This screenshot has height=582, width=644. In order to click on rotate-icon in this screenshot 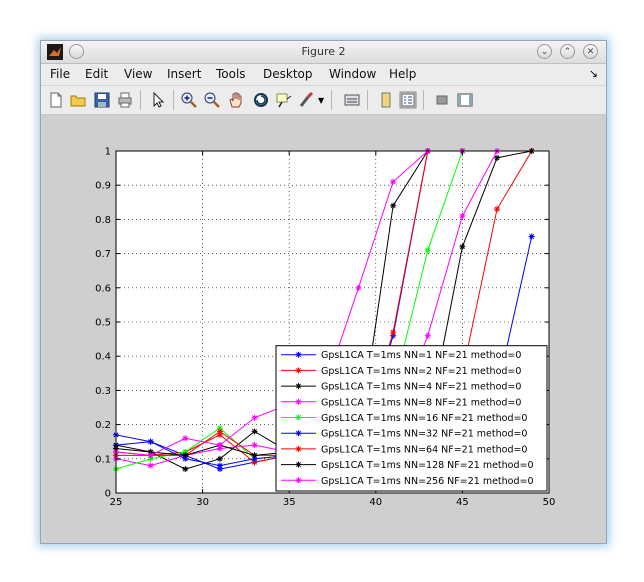, I will do `click(261, 100)`.